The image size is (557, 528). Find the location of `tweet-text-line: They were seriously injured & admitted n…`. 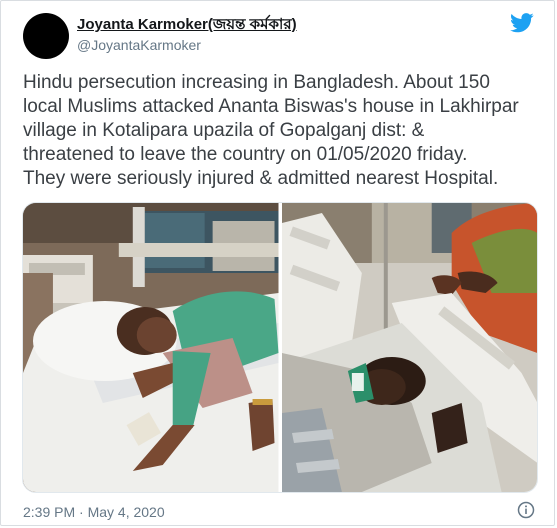

tweet-text-line: They were seriously injured & admitted n… is located at coordinates (261, 178).